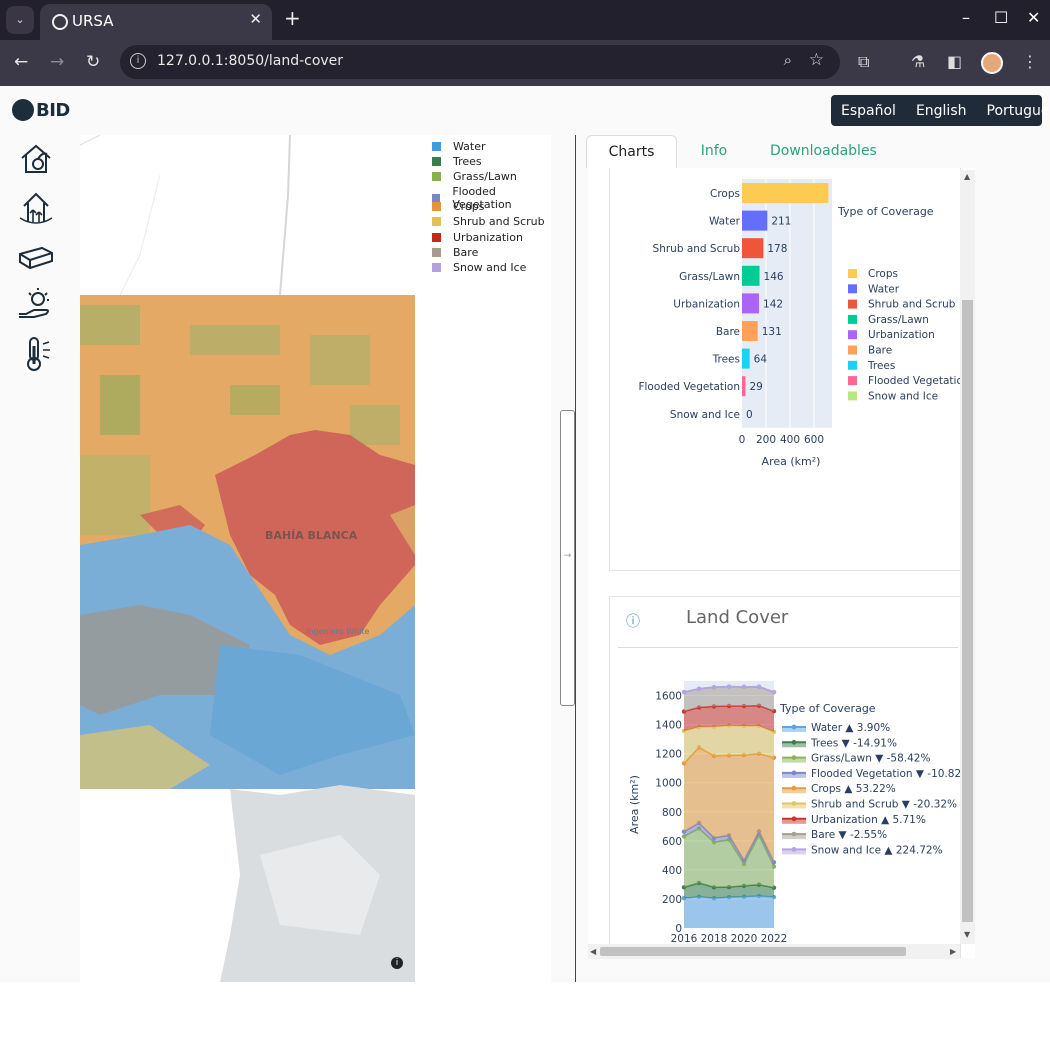 The image size is (1050, 1050). Describe the element at coordinates (668, 697) in the screenshot. I see `y-tick-label: 1600` at that location.